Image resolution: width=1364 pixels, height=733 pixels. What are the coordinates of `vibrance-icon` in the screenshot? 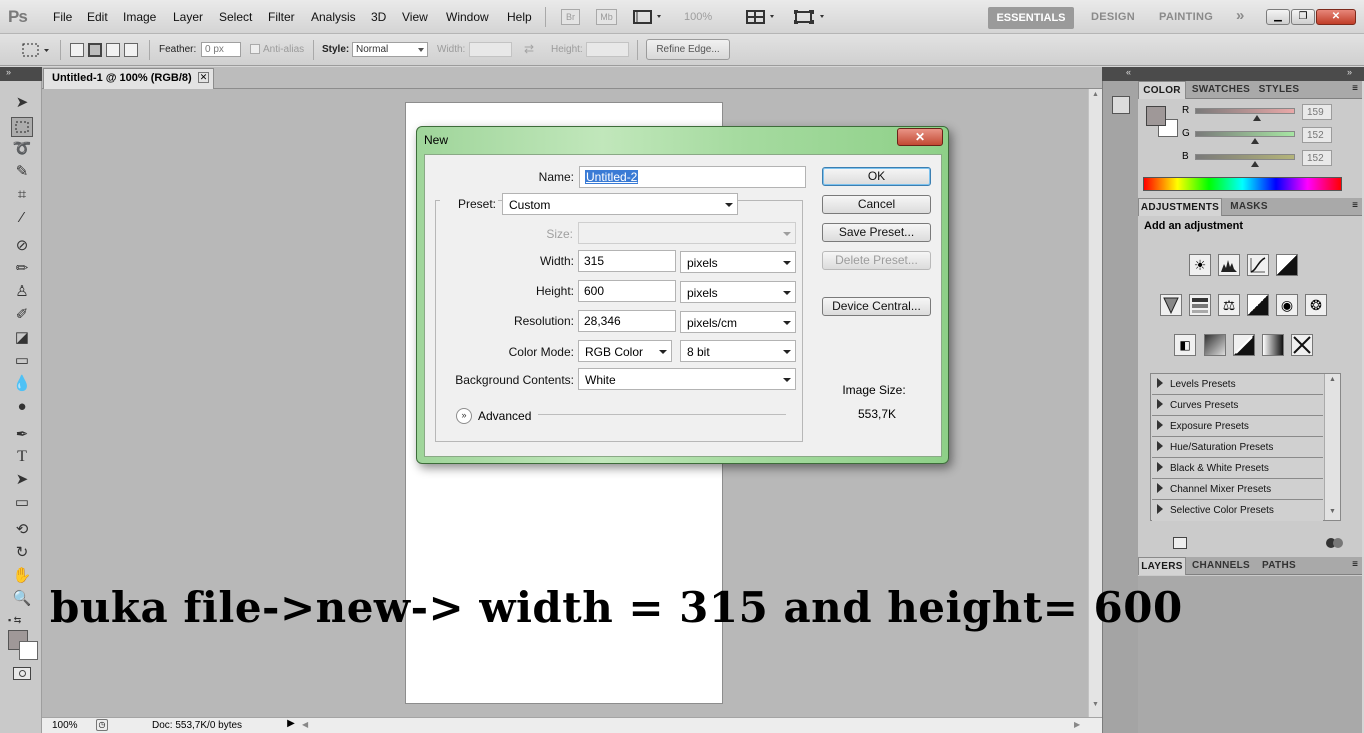 It's located at (1171, 305).